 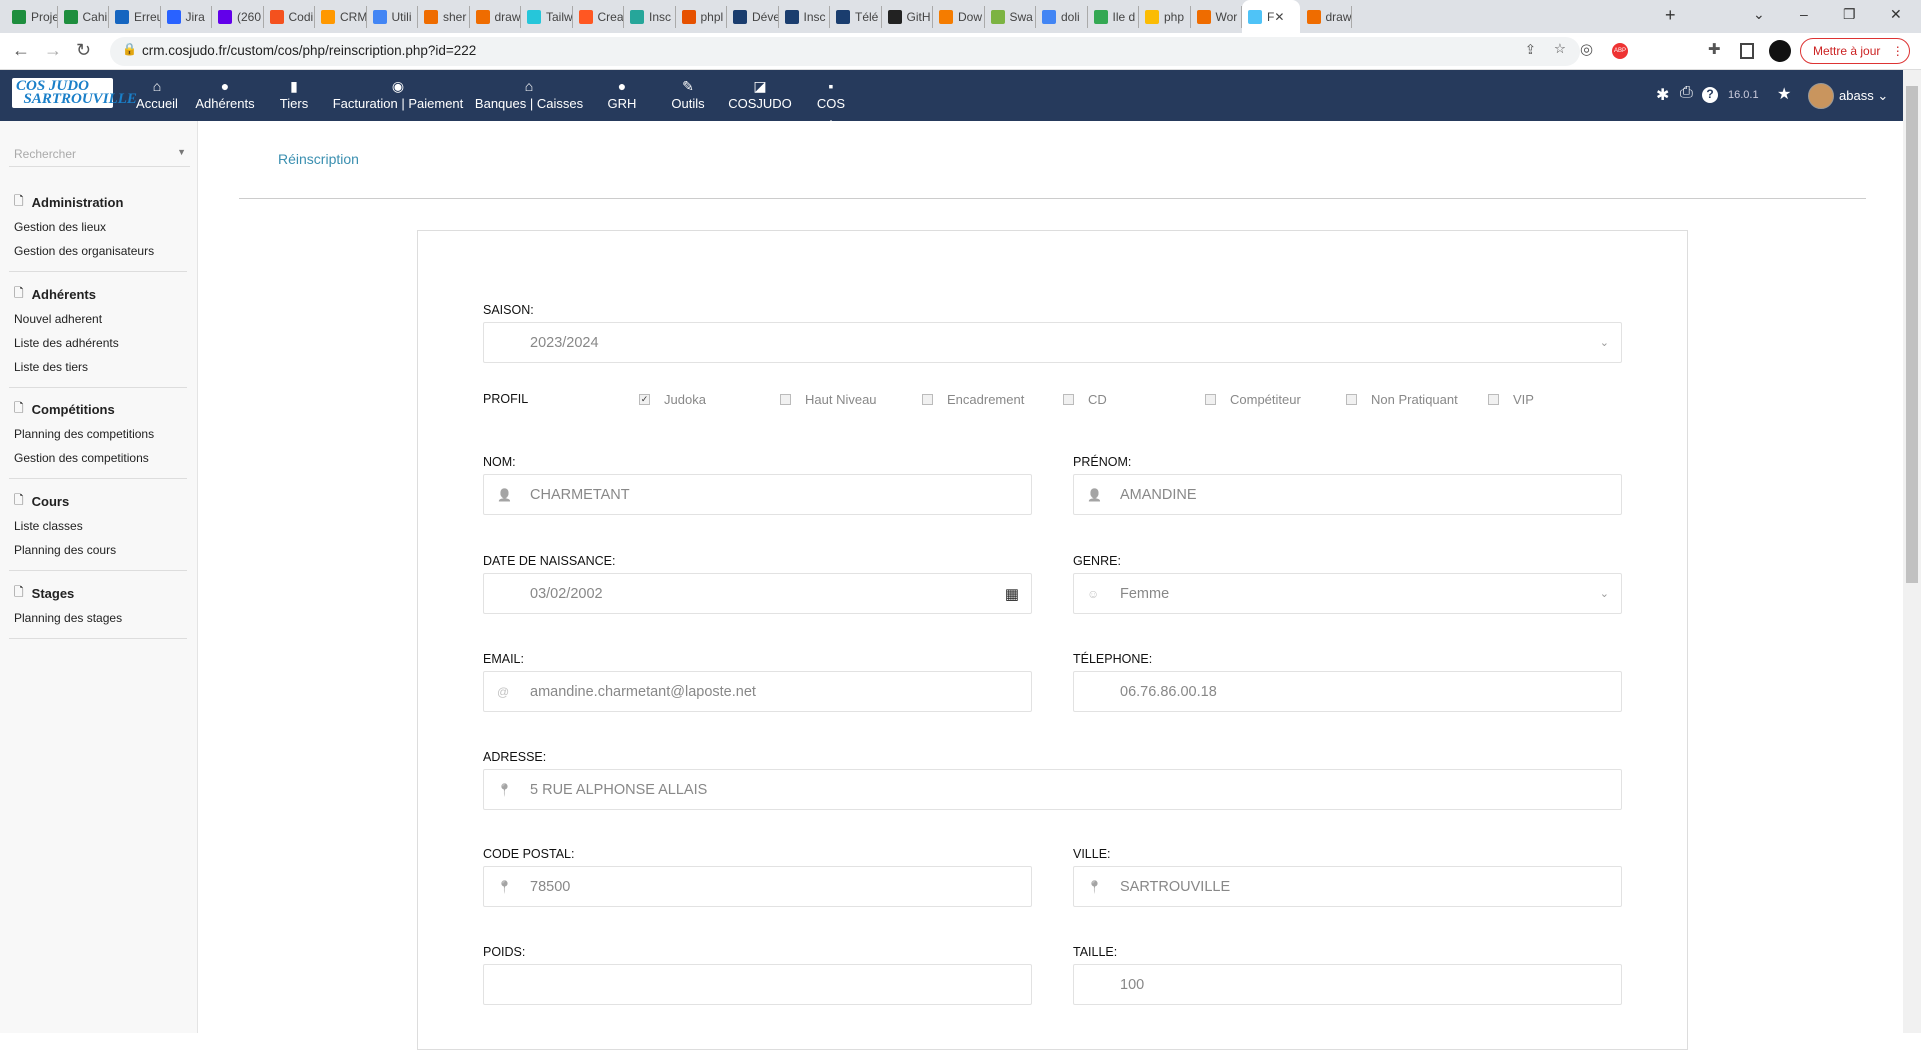 I want to click on nav-item-accueil: ⌂ Accueil, so click(x=157, y=95).